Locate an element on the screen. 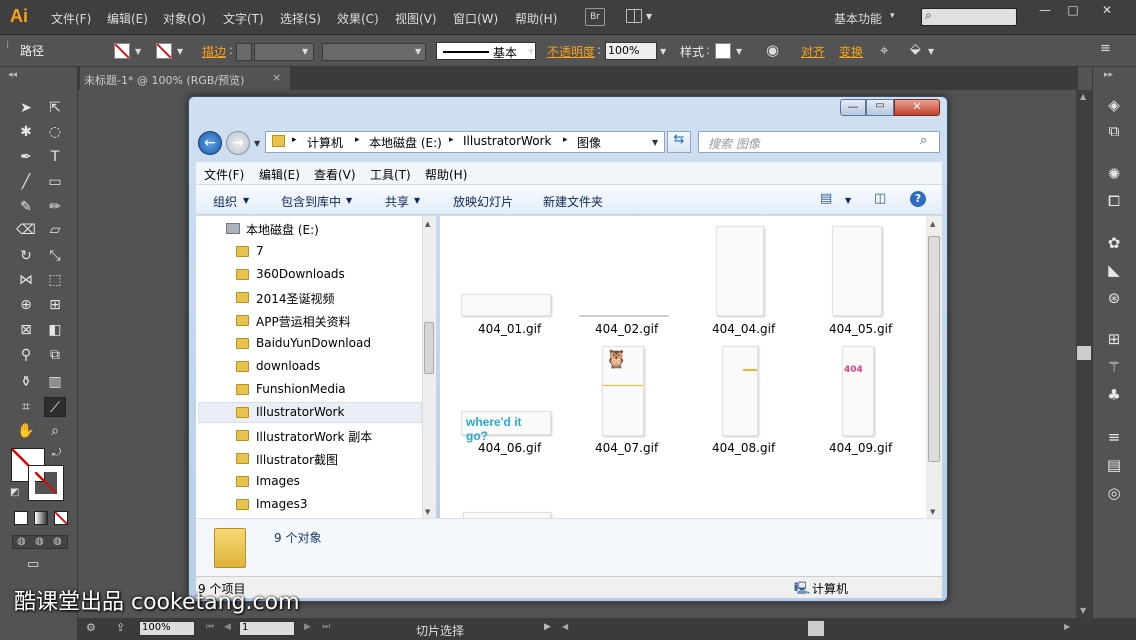  share-icon: ⇪ is located at coordinates (120, 627).